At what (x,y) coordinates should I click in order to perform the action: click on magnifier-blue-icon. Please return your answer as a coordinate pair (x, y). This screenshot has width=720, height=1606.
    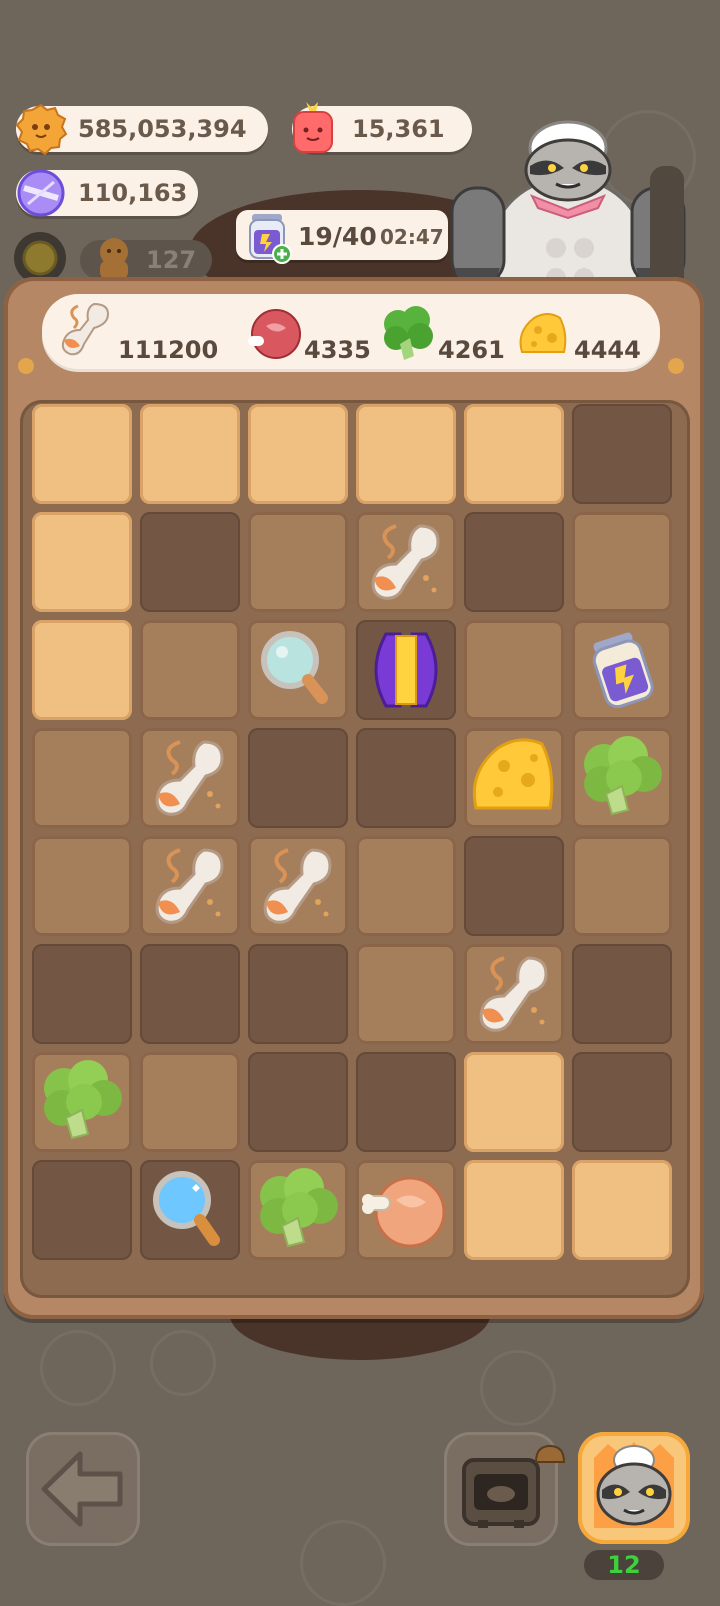
    Looking at the image, I should click on (190, 1210).